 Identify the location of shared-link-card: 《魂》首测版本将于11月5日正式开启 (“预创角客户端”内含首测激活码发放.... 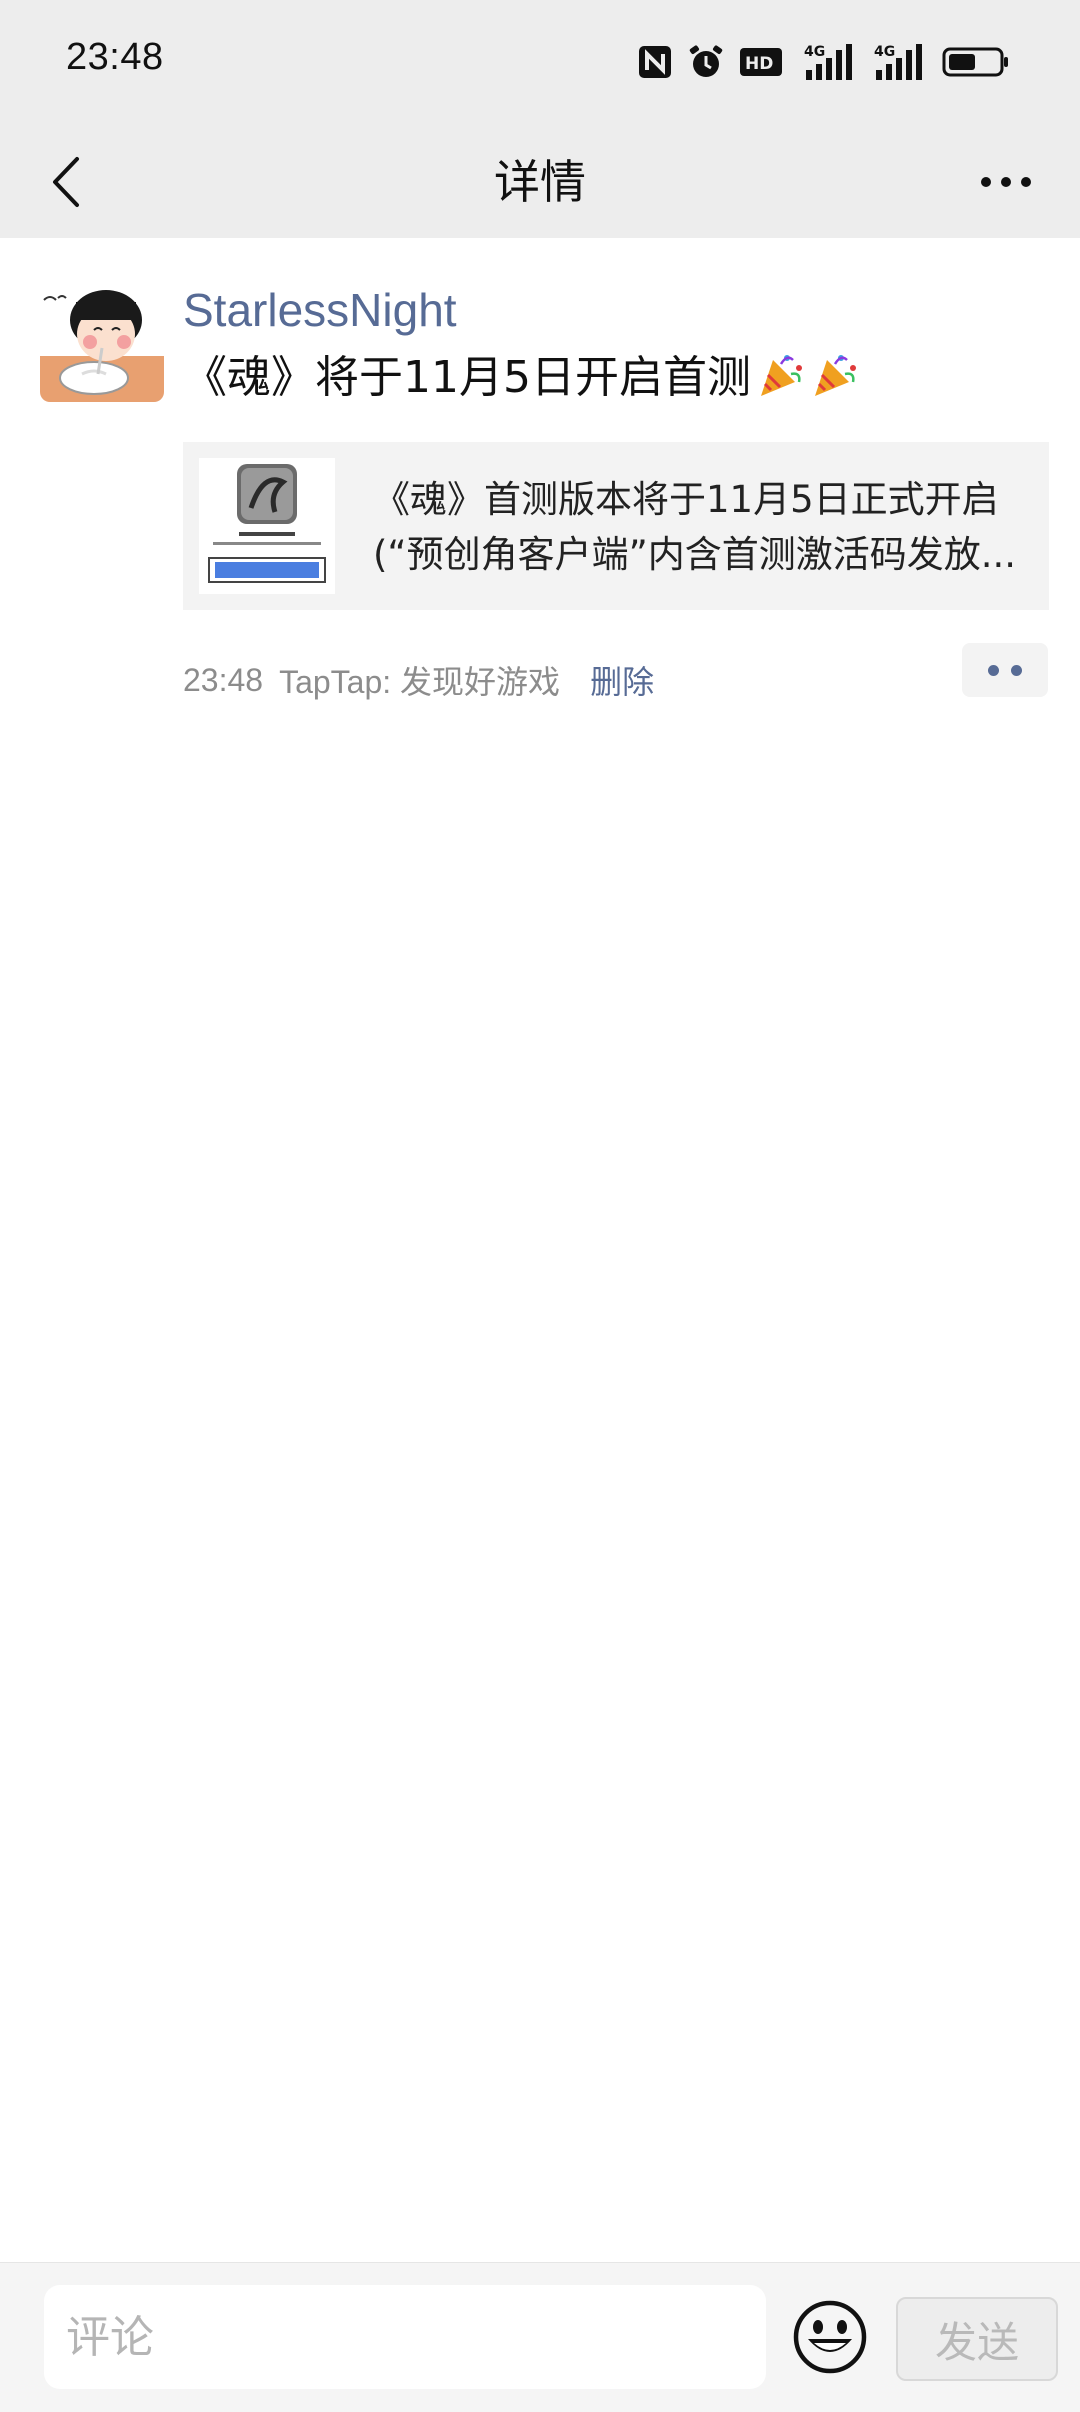
(616, 526).